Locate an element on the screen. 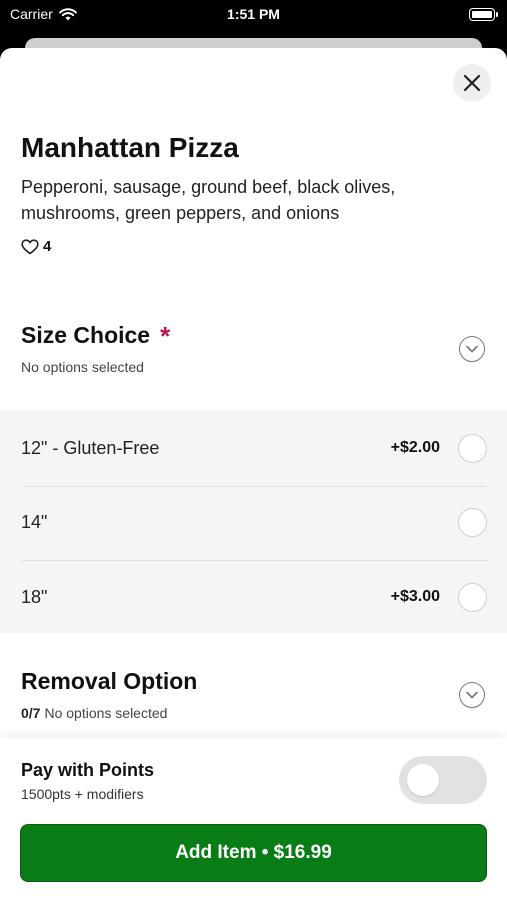 The image size is (507, 900). status-time: 1:51 PM is located at coordinates (253, 14).